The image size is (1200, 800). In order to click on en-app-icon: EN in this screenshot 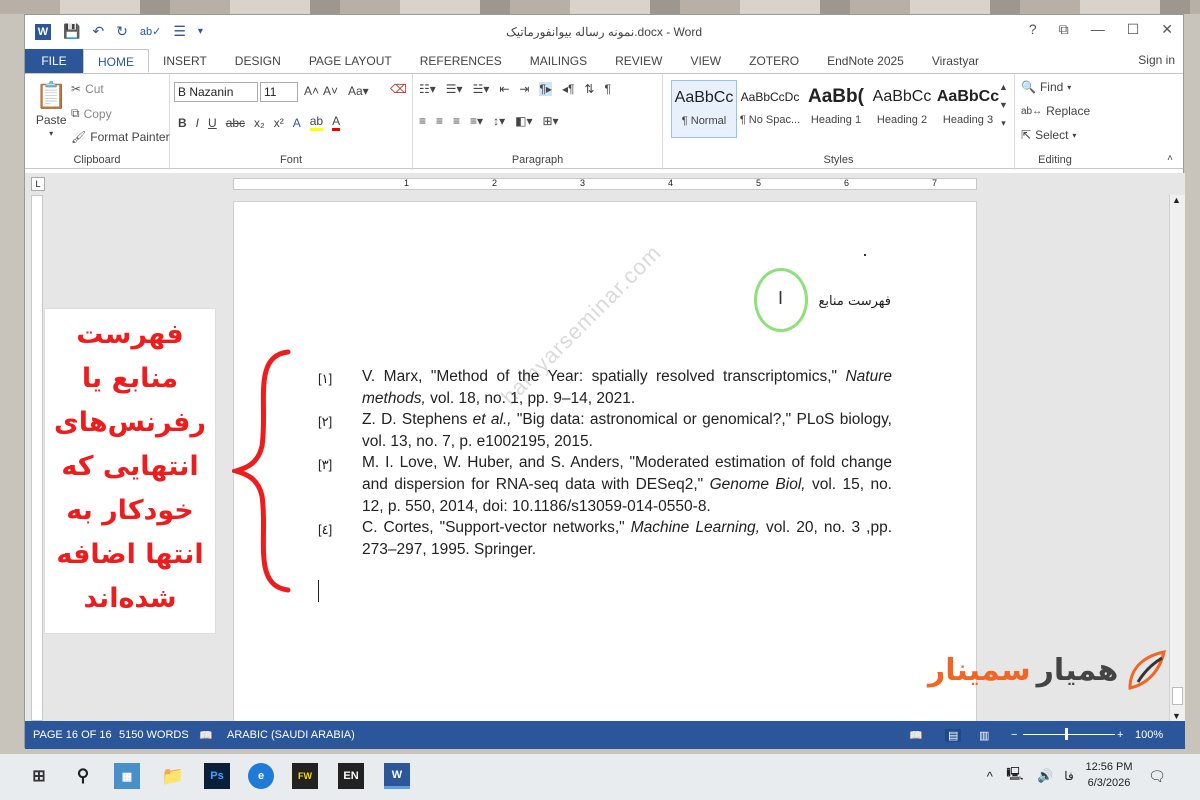, I will do `click(351, 776)`.